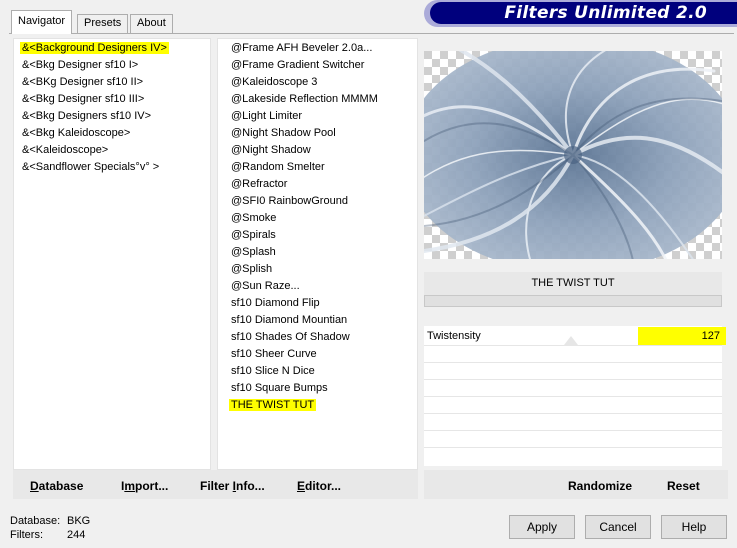  I want to click on filter-list-item: sf10 Diamond Flip, so click(275, 303).